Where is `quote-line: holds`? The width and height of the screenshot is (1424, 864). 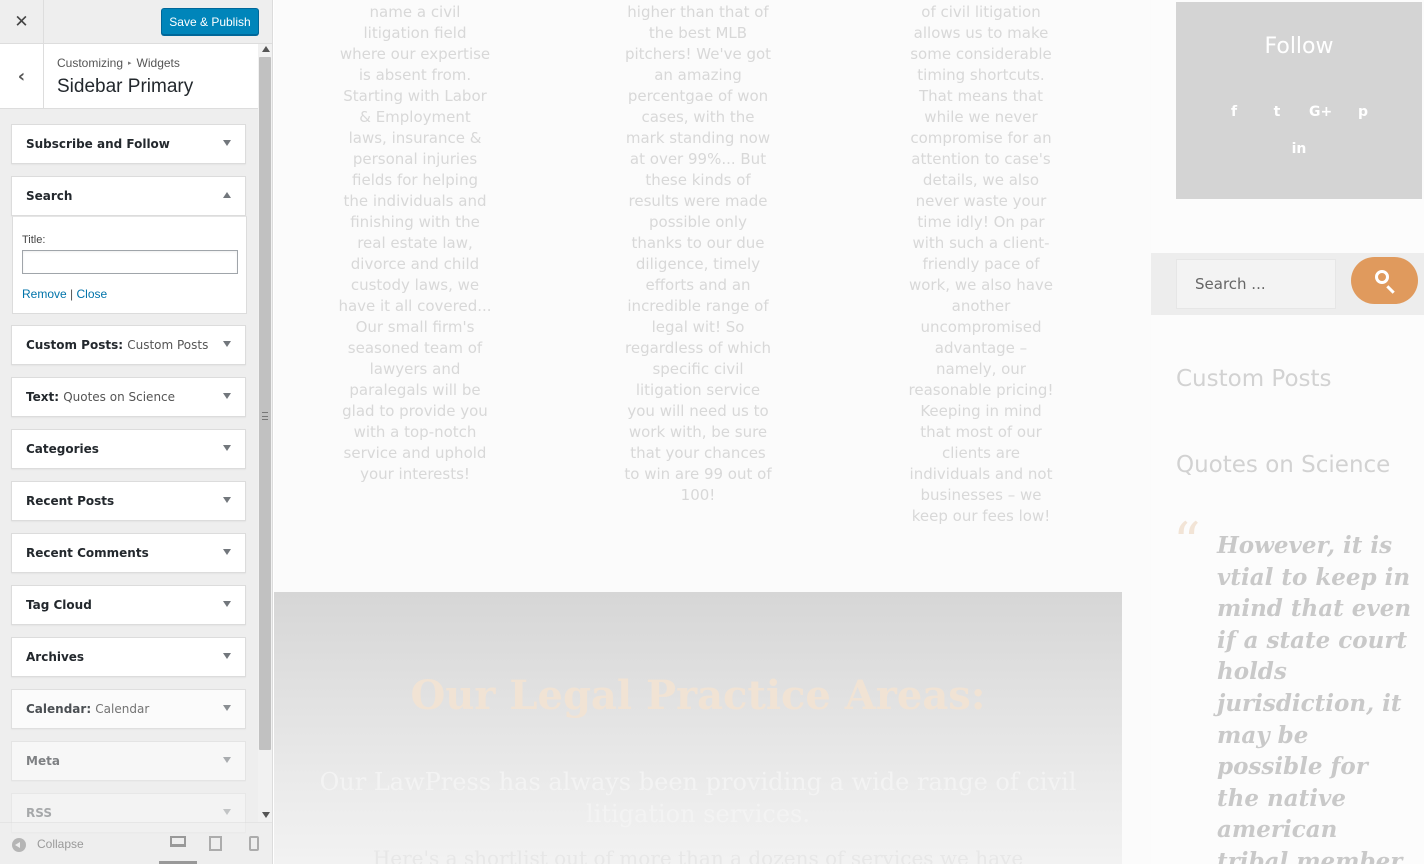
quote-line: holds is located at coordinates (1252, 672).